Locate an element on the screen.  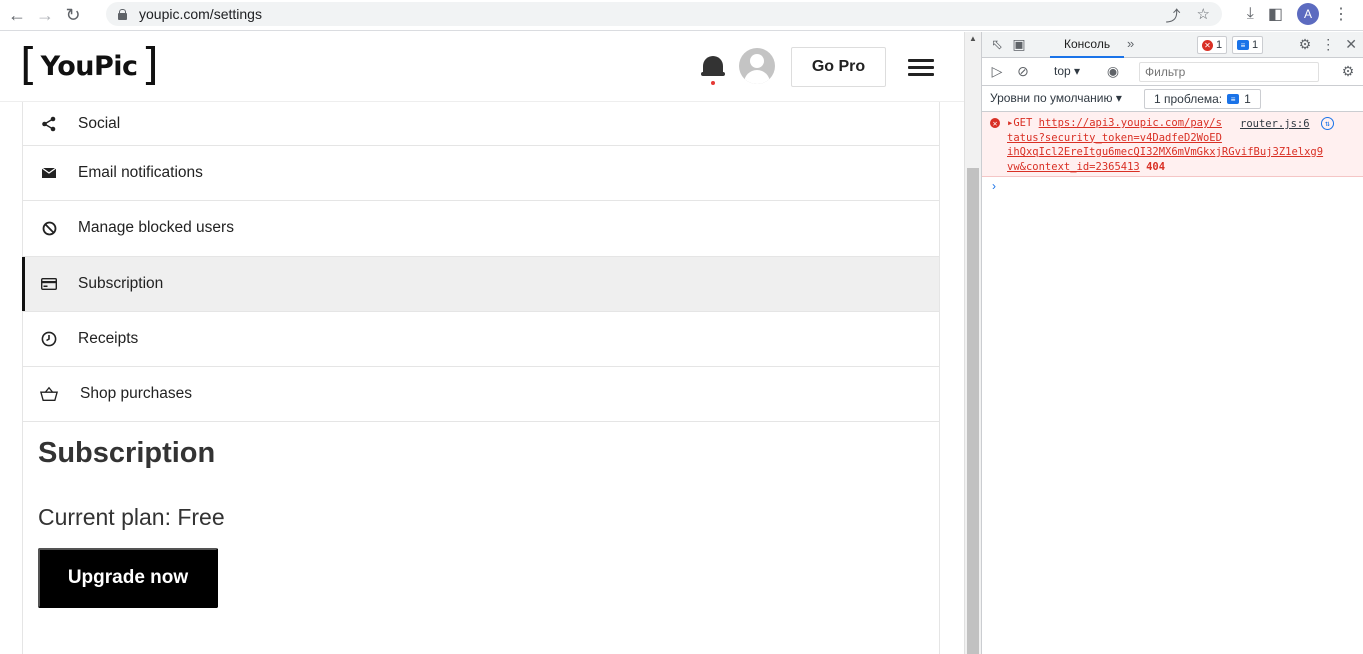
levels-bar: Уровни по умолчанию ▾ 1 проблема: ≡ 1 is located at coordinates (1172, 99).